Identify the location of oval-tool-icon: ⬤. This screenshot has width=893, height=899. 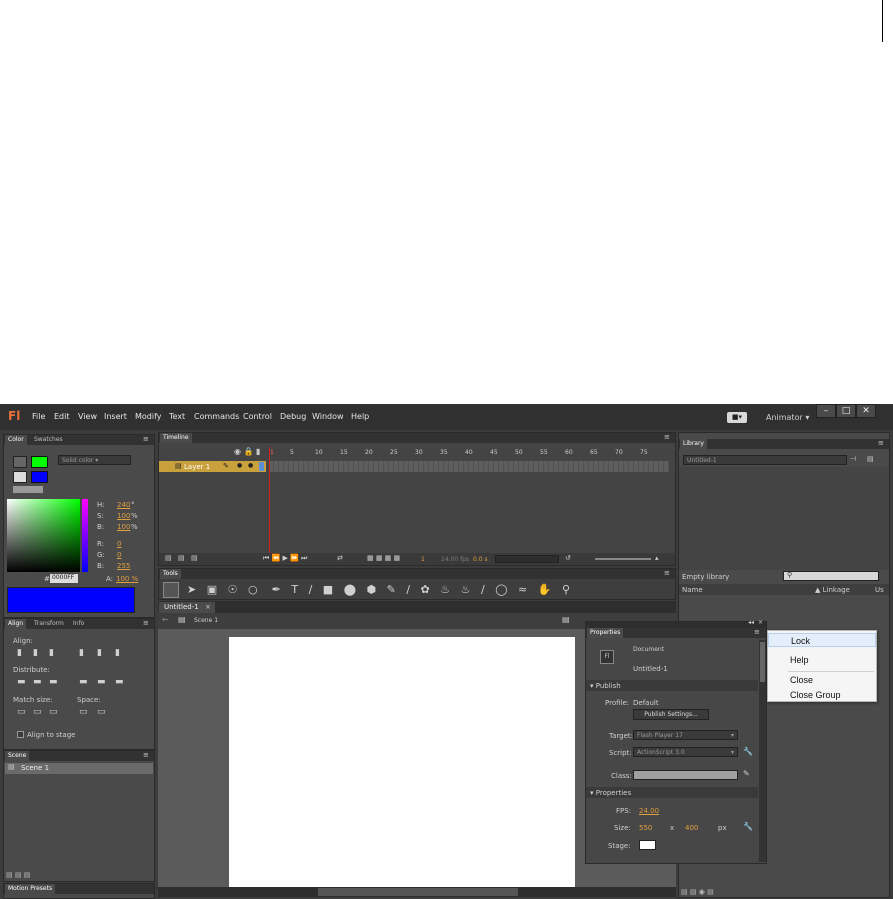
(350, 589).